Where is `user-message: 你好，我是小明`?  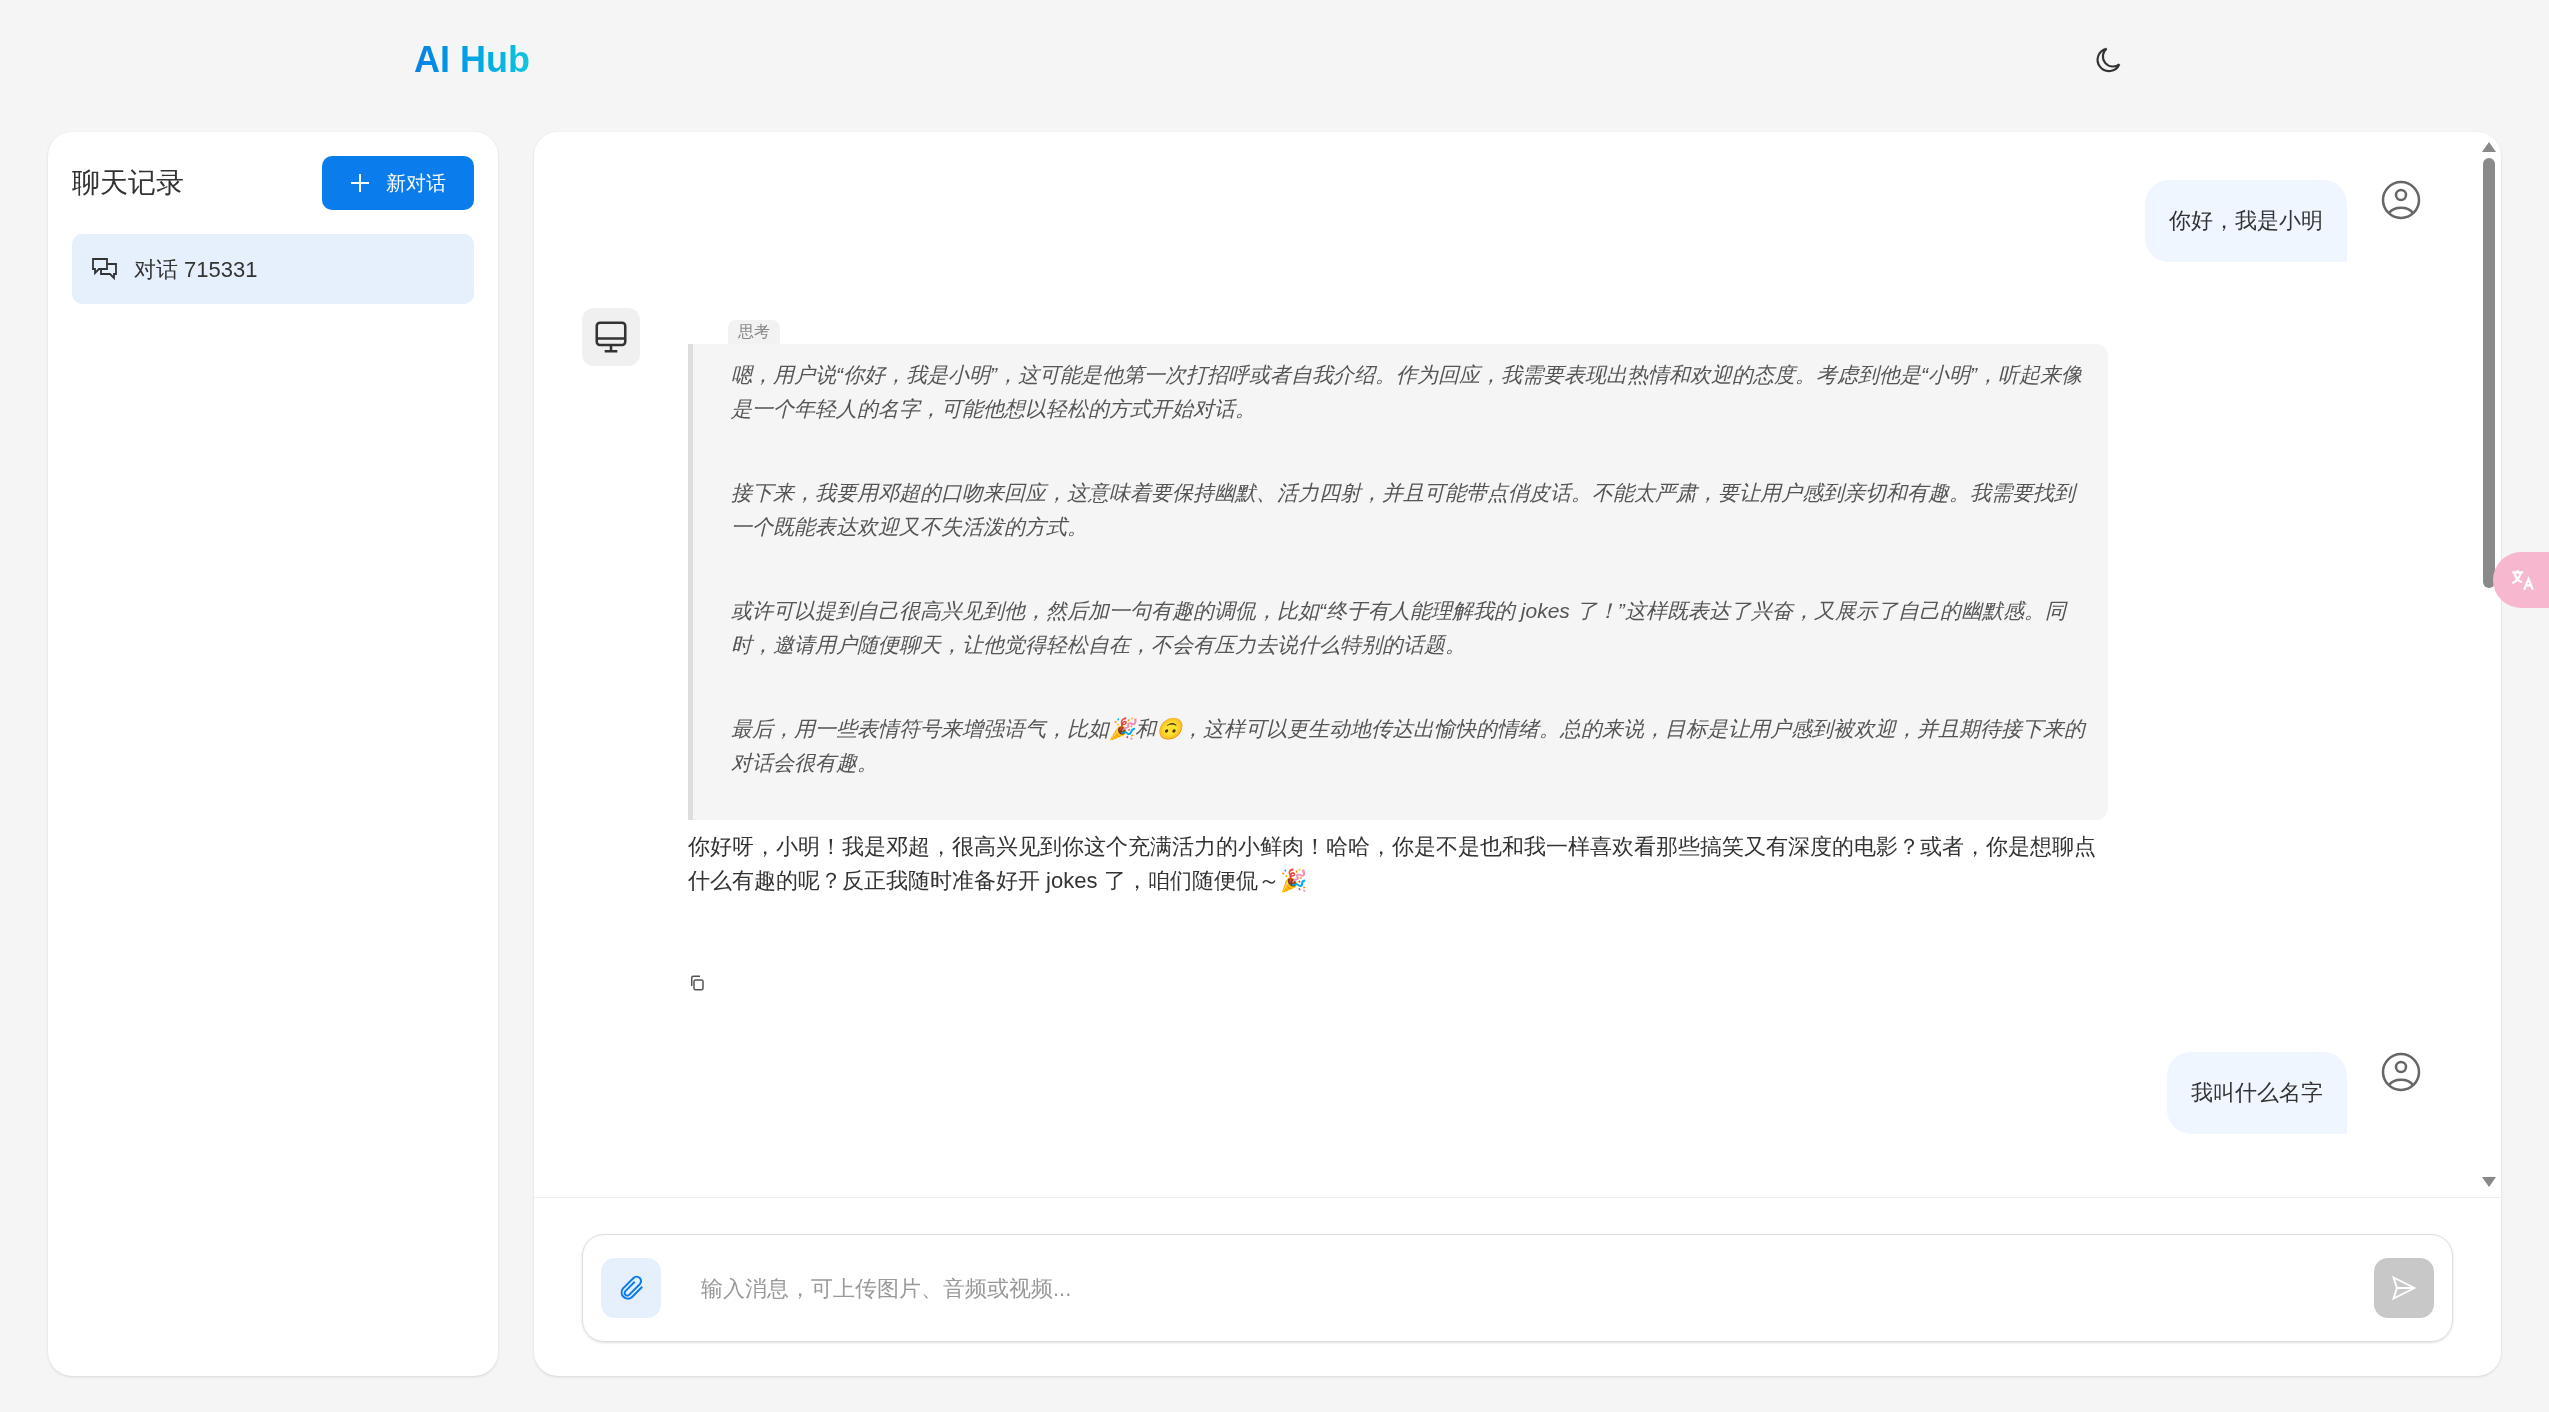
user-message: 你好，我是小明 is located at coordinates (2246, 221).